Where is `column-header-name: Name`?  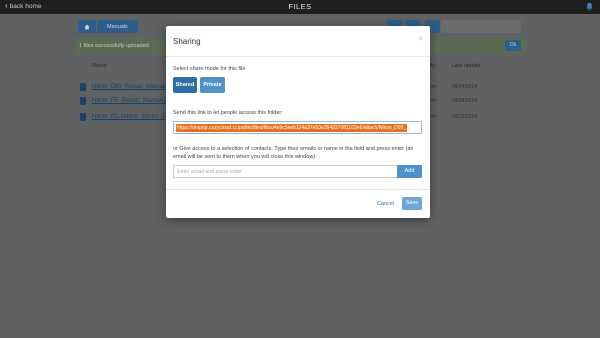 column-header-name: Name is located at coordinates (99, 66).